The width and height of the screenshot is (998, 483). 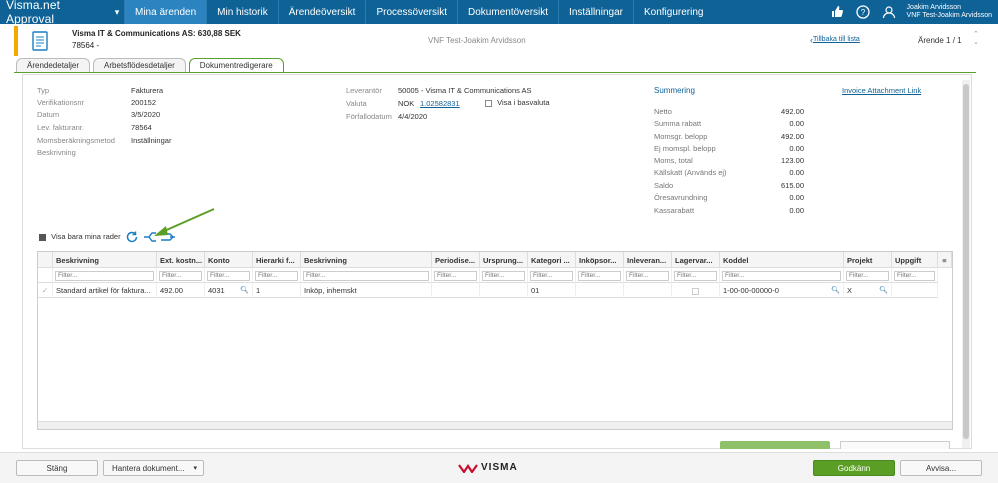 What do you see at coordinates (366, 290) in the screenshot?
I see `table-cell: Inköp, inhemskt` at bounding box center [366, 290].